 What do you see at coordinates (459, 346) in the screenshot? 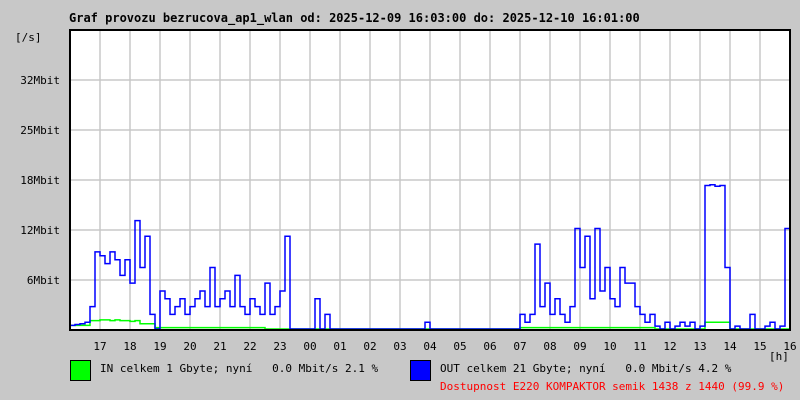
I see `x-tick-label: 05` at bounding box center [459, 346].